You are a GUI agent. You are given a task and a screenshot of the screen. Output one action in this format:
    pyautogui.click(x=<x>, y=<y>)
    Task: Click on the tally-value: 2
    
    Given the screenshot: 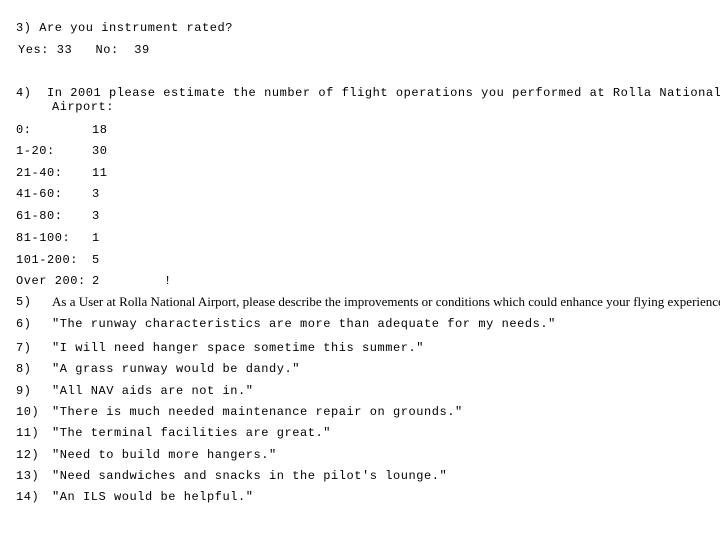 What is the action you would take?
    pyautogui.click(x=96, y=281)
    